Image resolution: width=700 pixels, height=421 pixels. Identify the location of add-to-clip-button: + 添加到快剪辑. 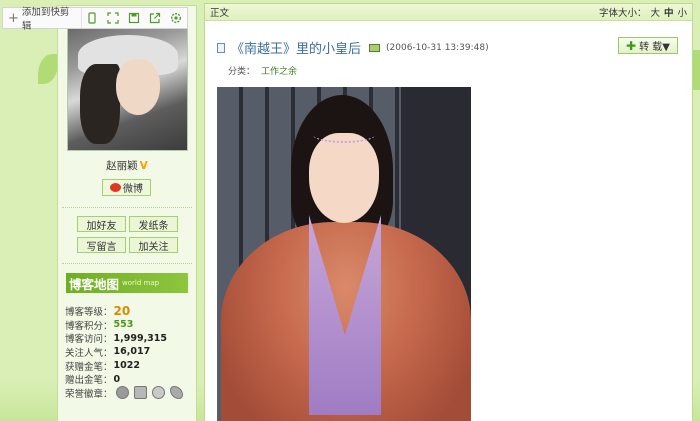
(42, 19).